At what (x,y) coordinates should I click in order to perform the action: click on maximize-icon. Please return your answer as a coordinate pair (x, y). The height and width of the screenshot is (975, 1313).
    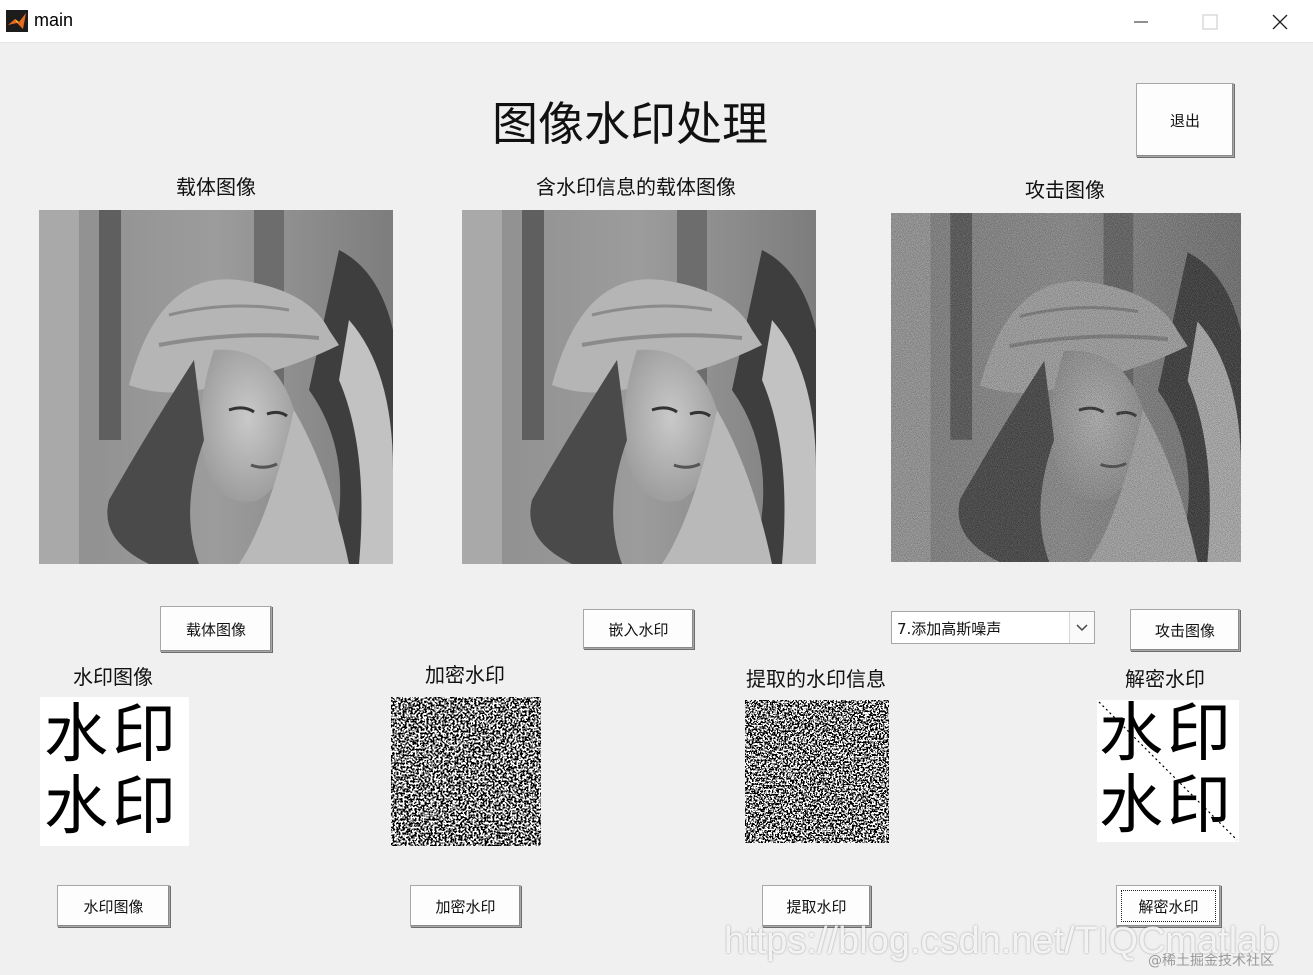
    Looking at the image, I should click on (1210, 22).